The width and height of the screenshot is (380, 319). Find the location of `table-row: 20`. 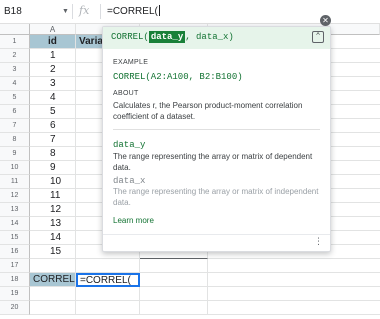

table-row: 20 is located at coordinates (190, 308).